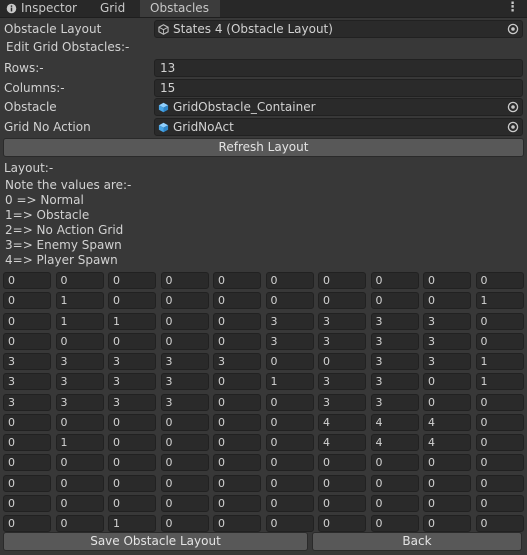 This screenshot has width=527, height=555. What do you see at coordinates (512, 8) in the screenshot?
I see `more-options-icon: ⋮` at bounding box center [512, 8].